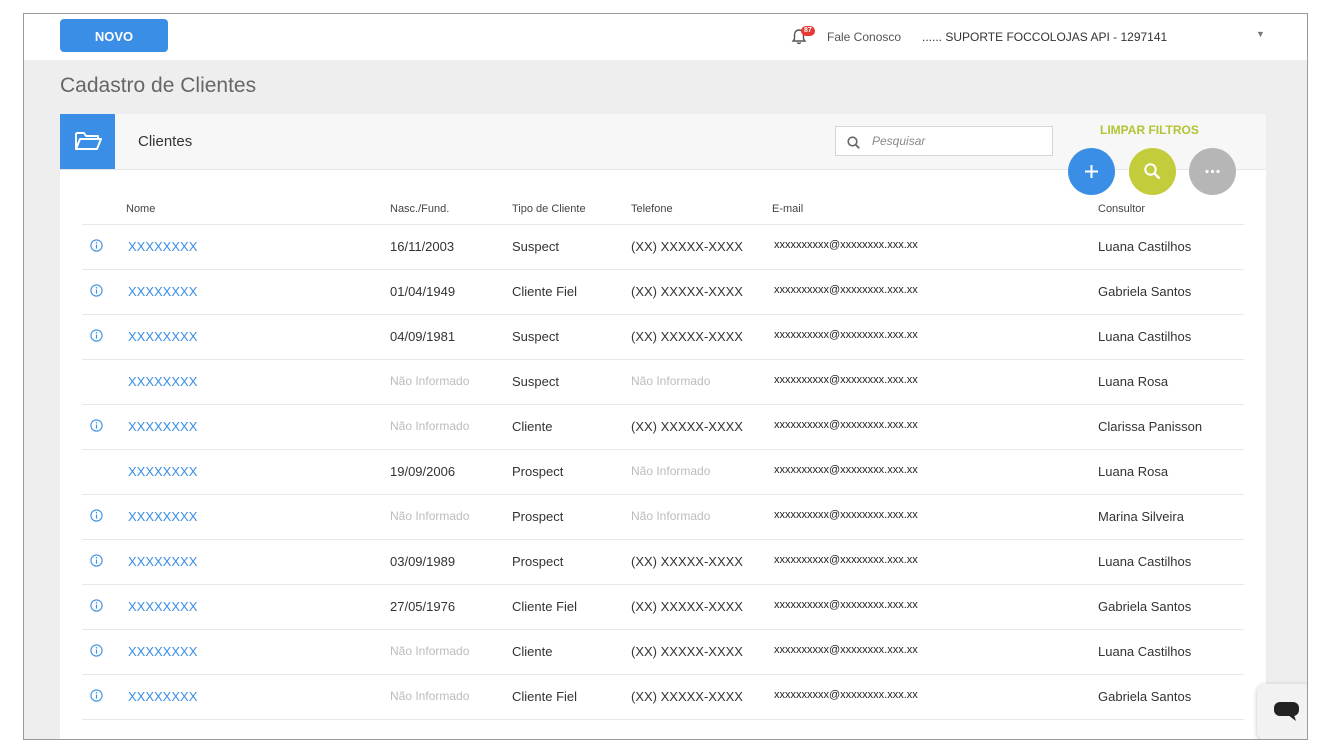 The width and height of the screenshot is (1320, 750). I want to click on page-title: Cadastro de Clientes, so click(158, 85).